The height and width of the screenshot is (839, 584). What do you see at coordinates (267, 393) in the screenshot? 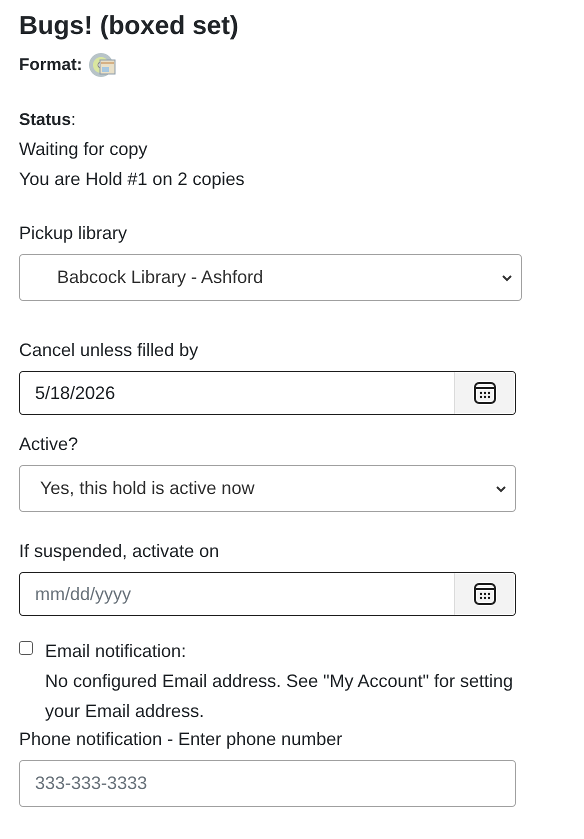
I see `date-field: 5/18/2026` at bounding box center [267, 393].